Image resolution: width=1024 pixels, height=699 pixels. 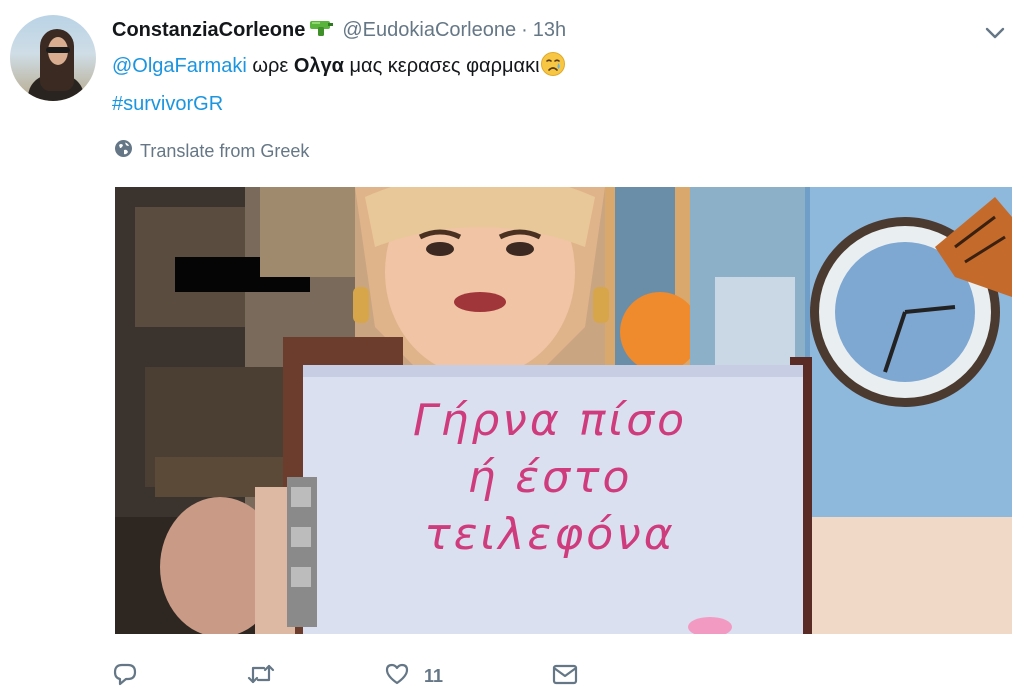 What do you see at coordinates (225, 150) in the screenshot?
I see `translate-label: Translate from Greek` at bounding box center [225, 150].